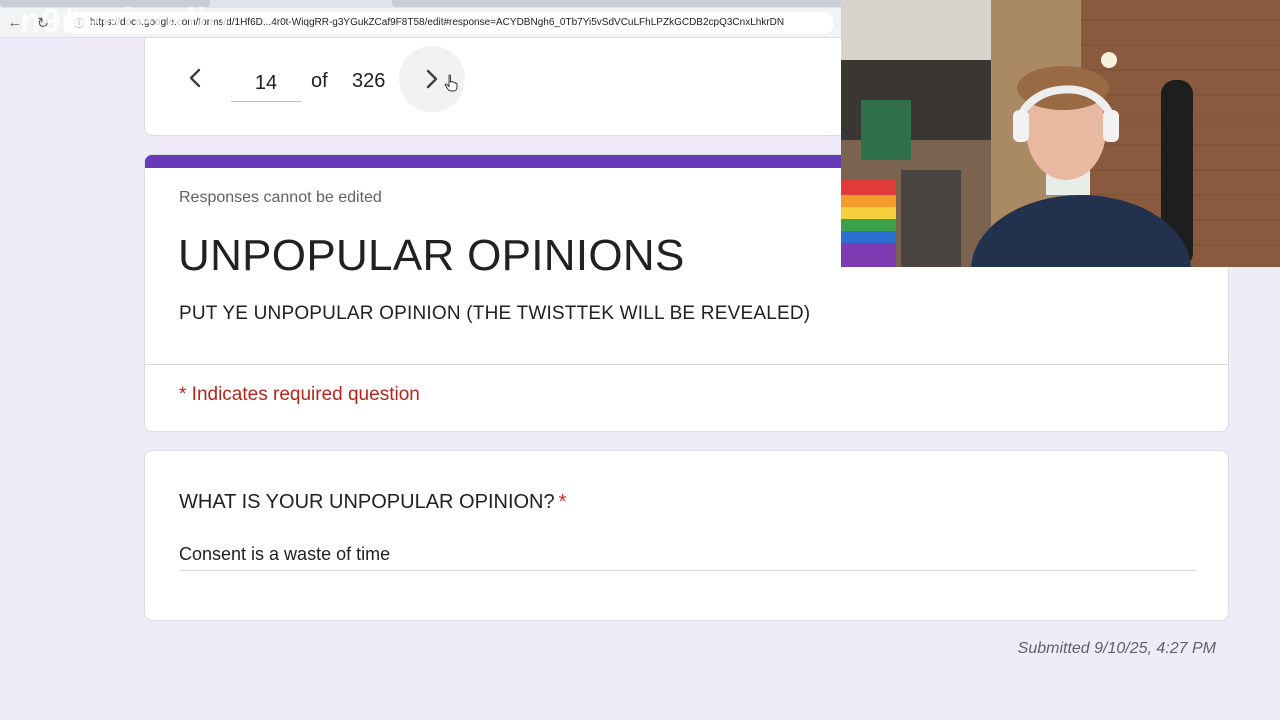 The image size is (1280, 720). What do you see at coordinates (562, 502) in the screenshot?
I see `required-asterisk: *` at bounding box center [562, 502].